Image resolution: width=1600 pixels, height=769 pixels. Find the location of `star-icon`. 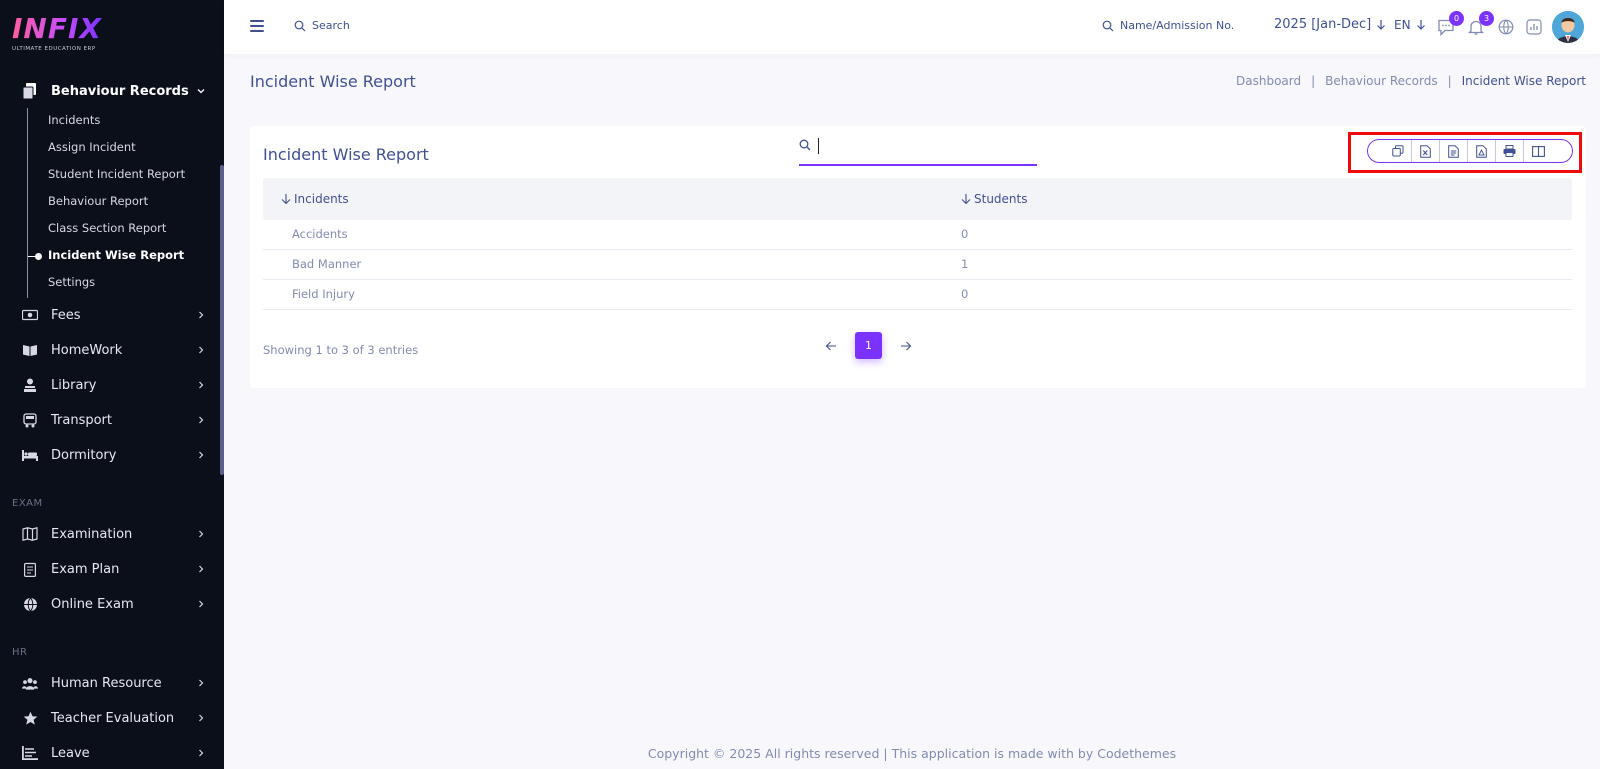

star-icon is located at coordinates (30, 718).